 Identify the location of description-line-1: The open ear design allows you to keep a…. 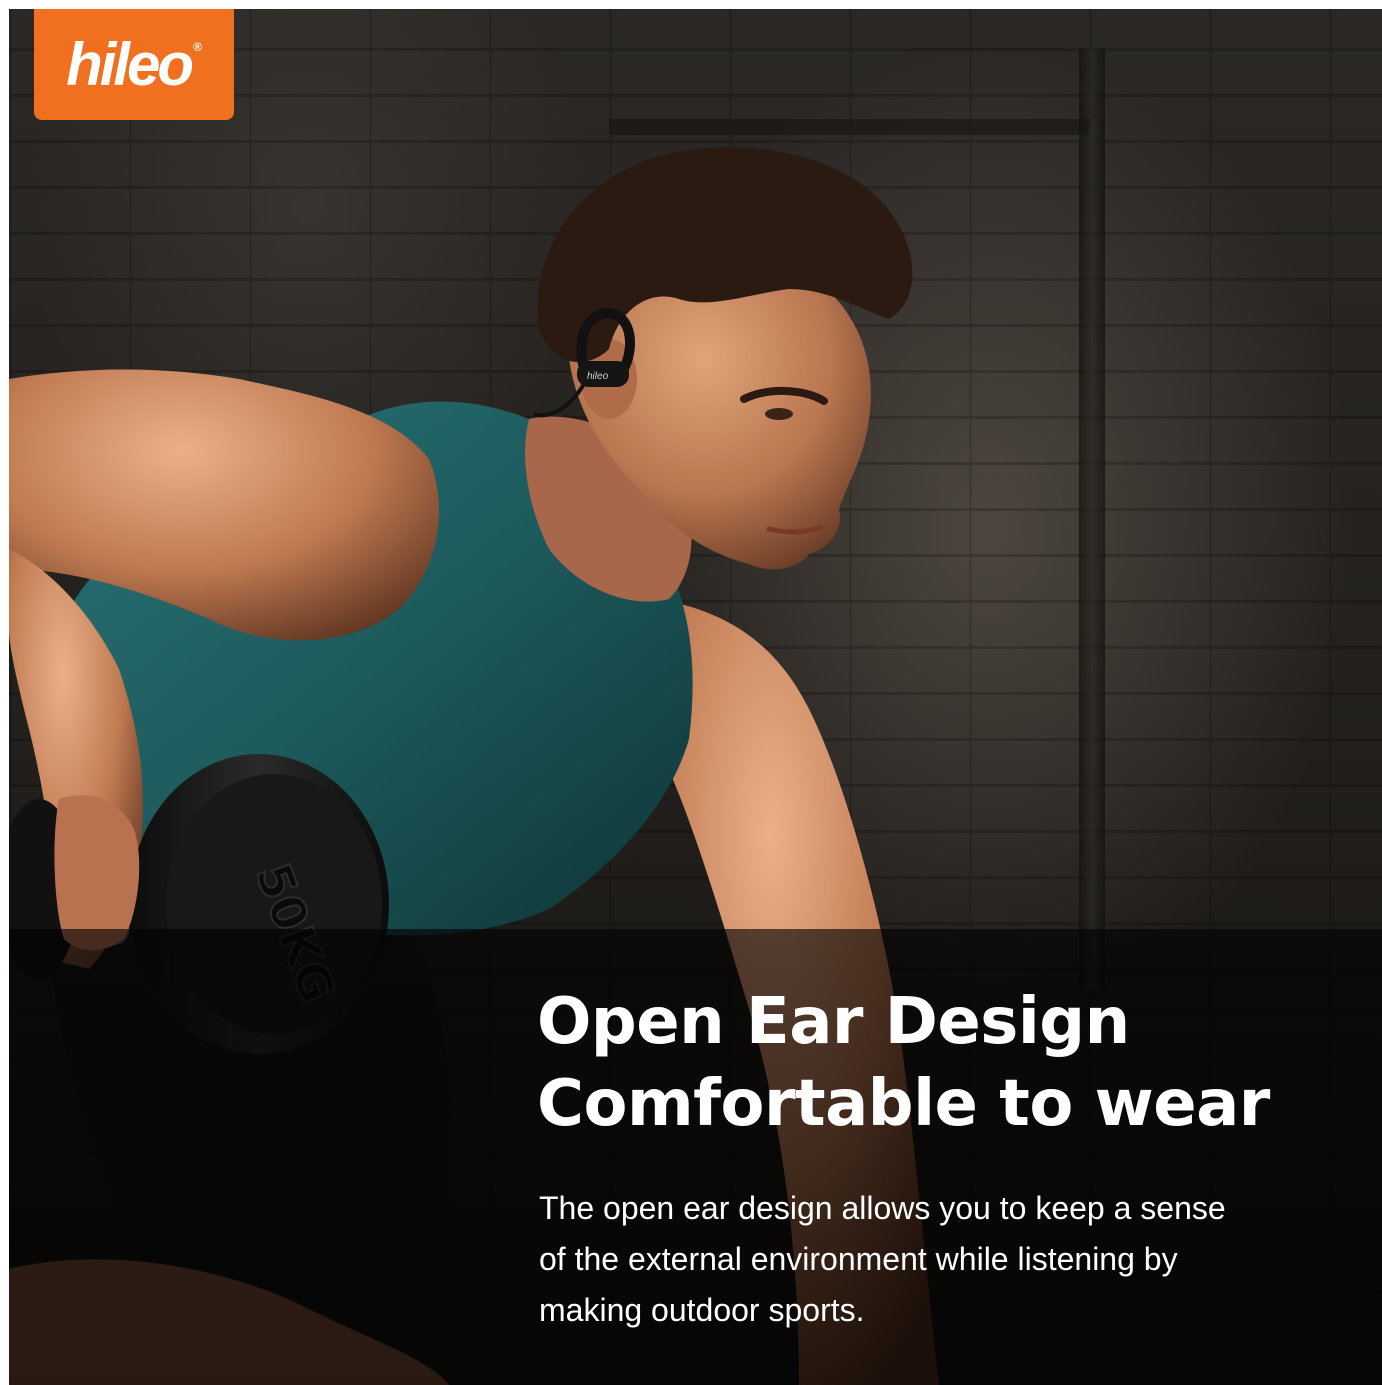
(882, 1208).